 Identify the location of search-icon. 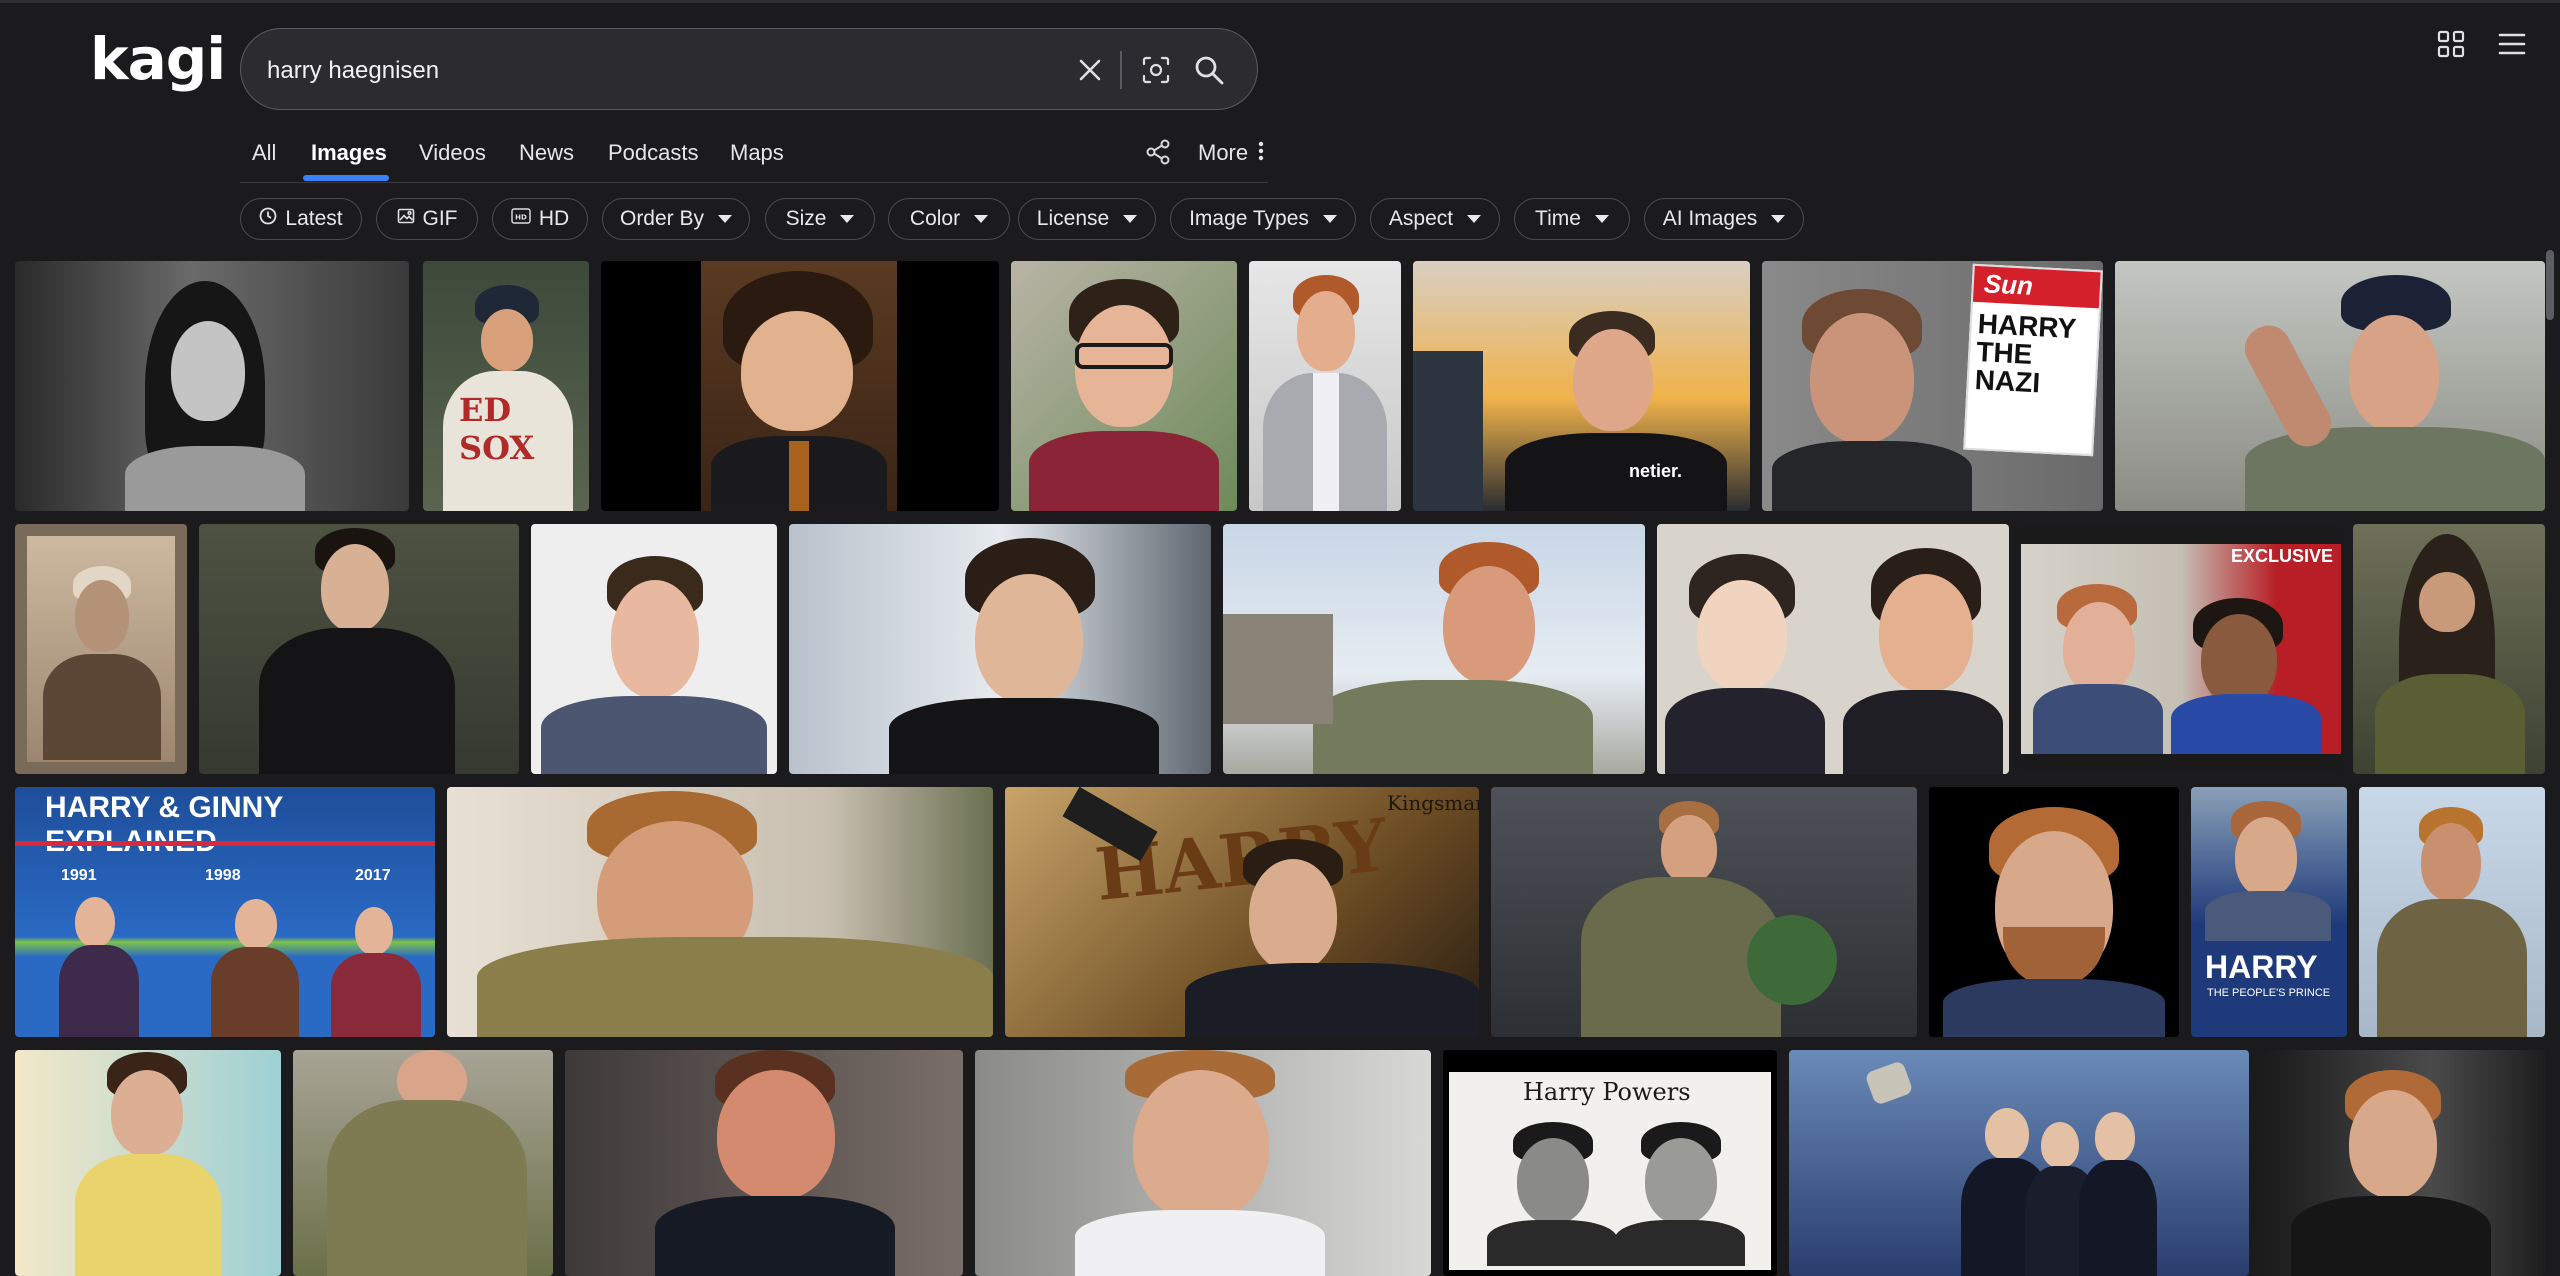
(1209, 70).